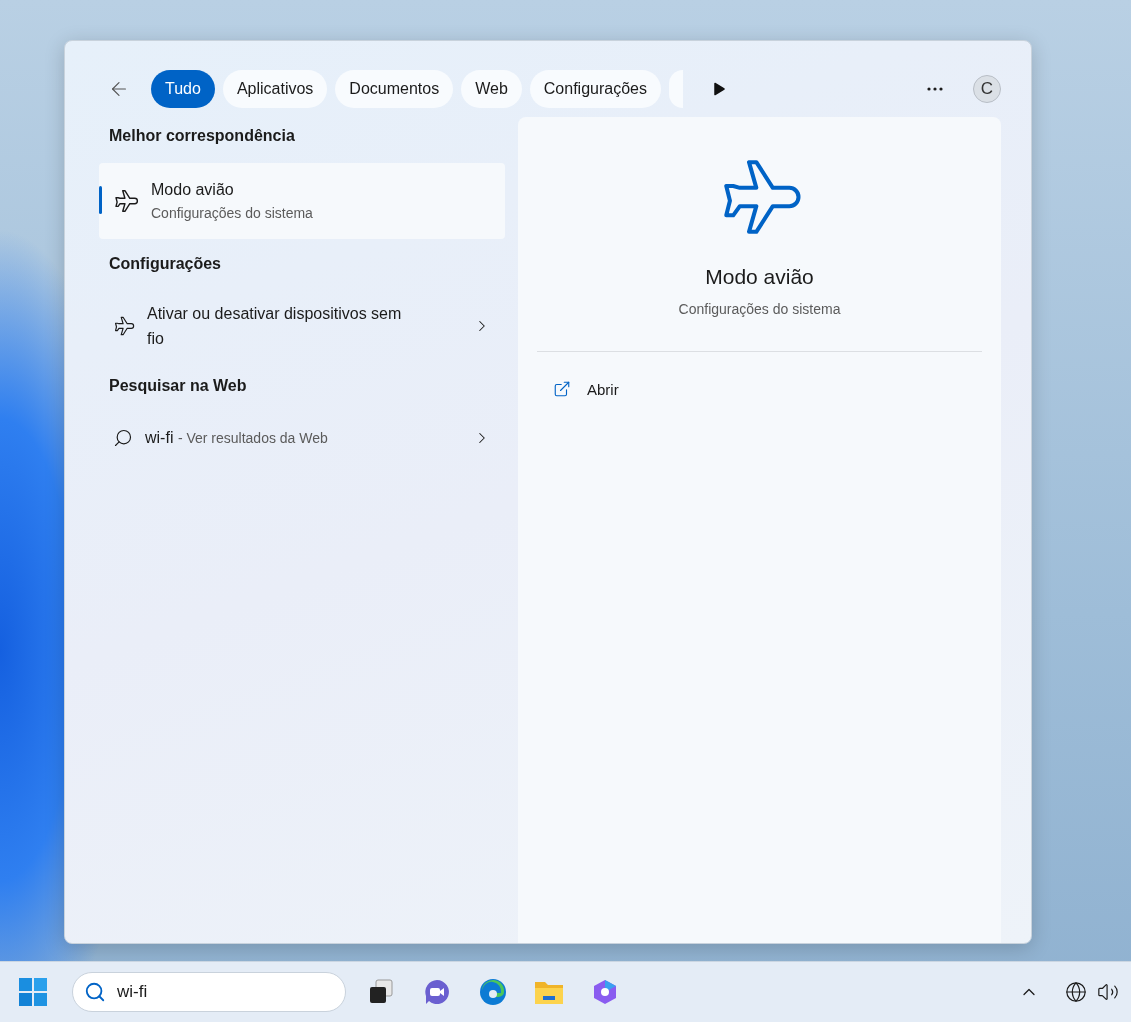 This screenshot has height=1022, width=1131. I want to click on more-icon, so click(935, 89).